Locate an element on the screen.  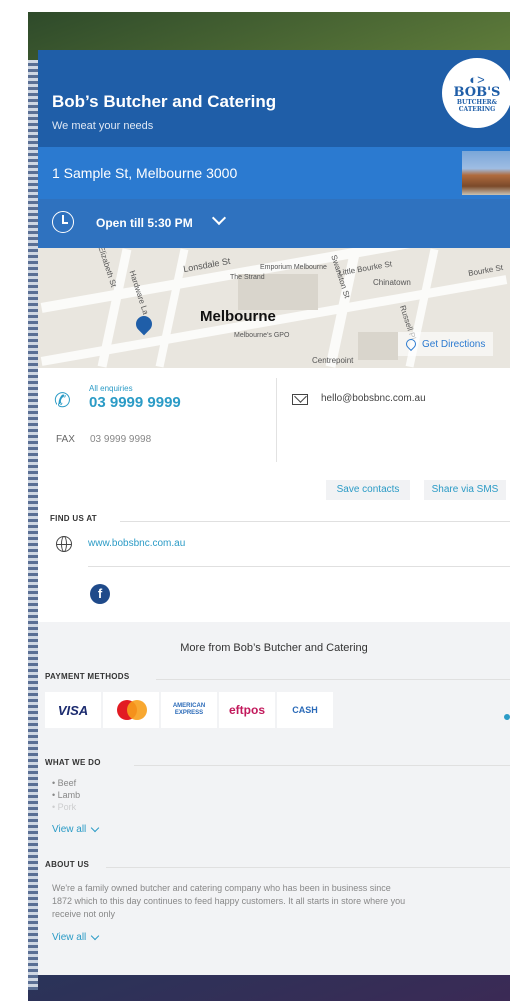
hours-text: Open till 5:30 PM is located at coordinates (144, 223).